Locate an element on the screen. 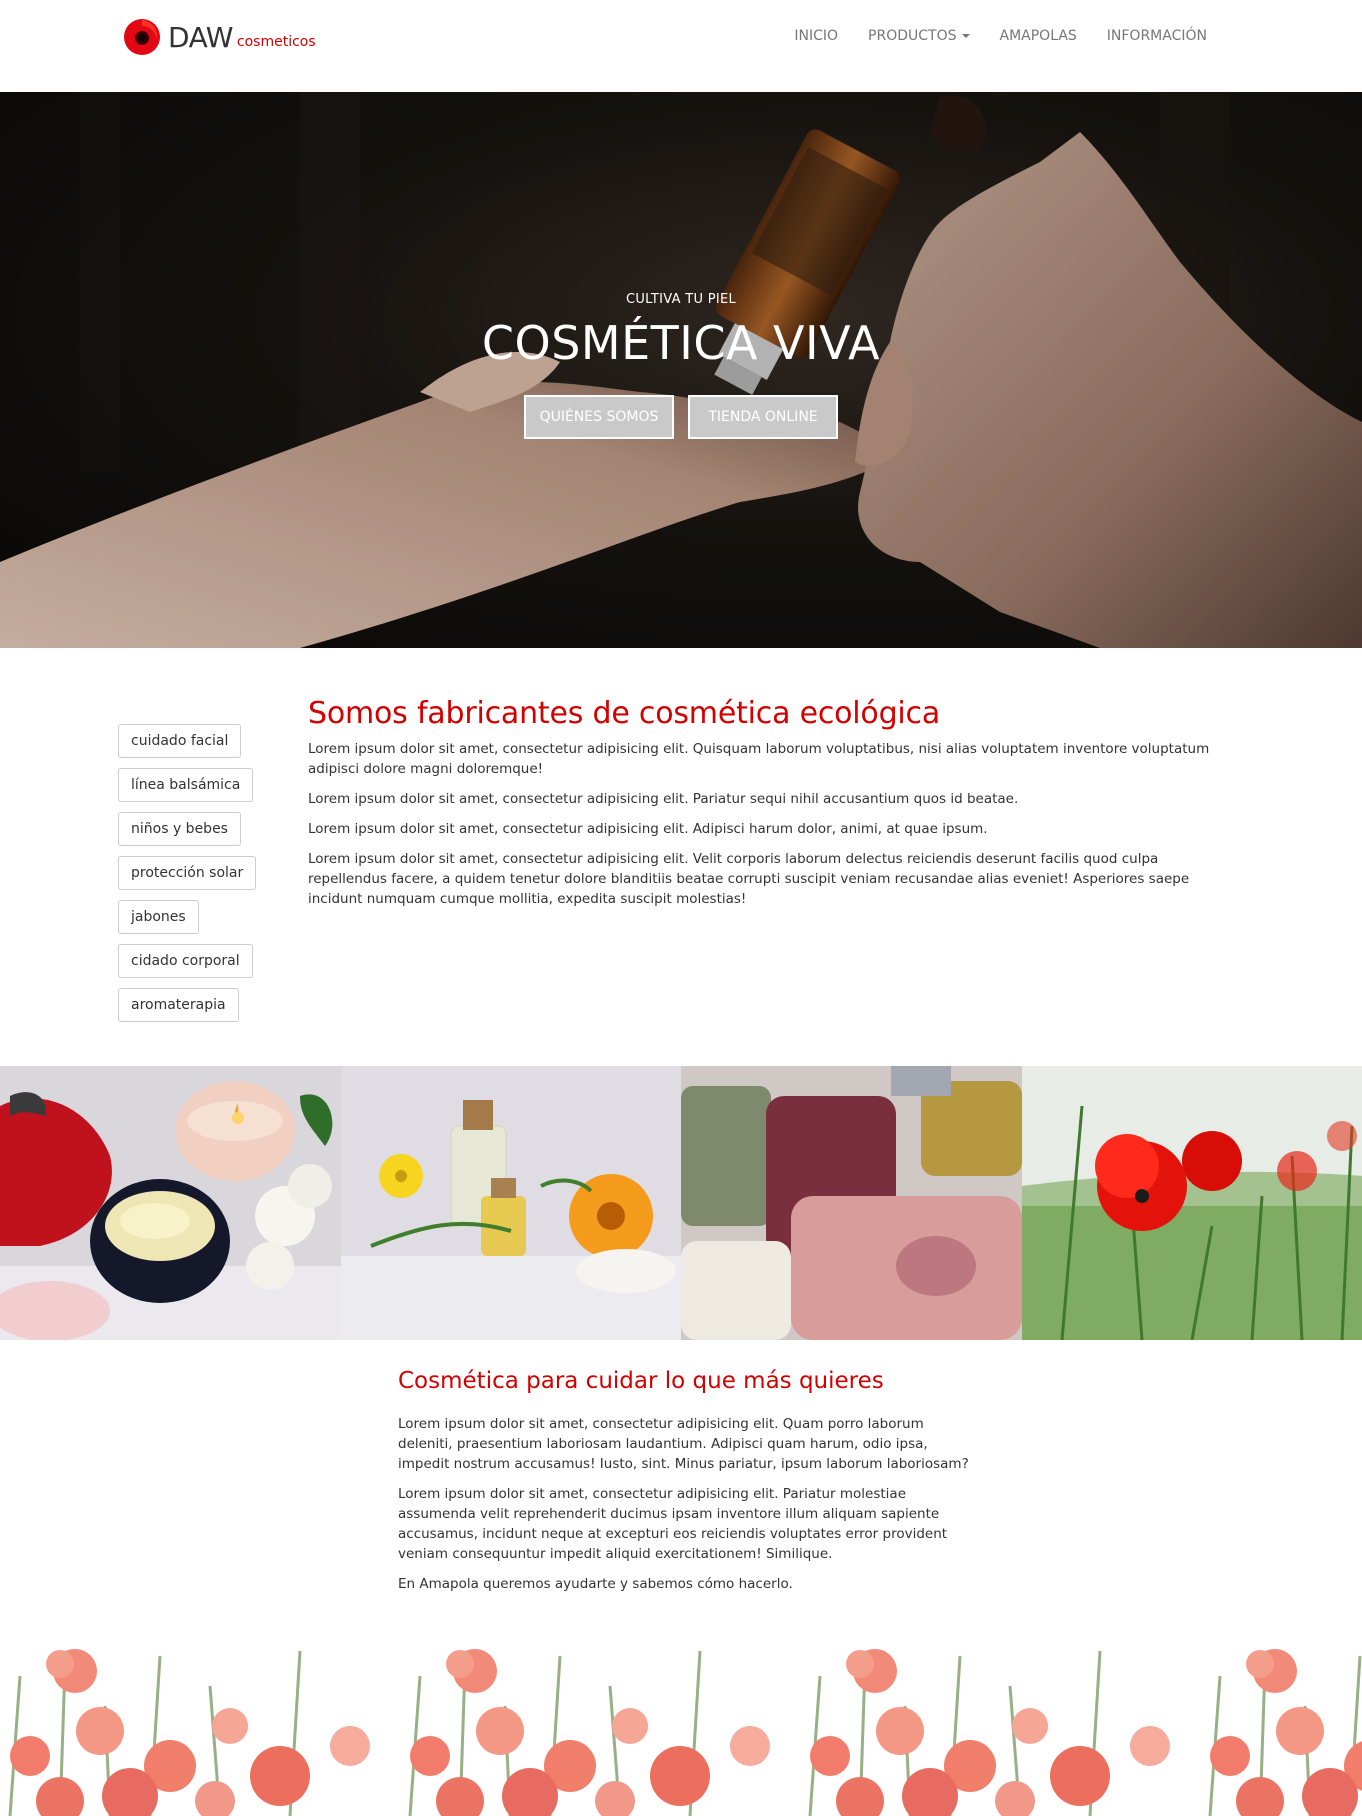  poppy-logo-icon is located at coordinates (142, 37).